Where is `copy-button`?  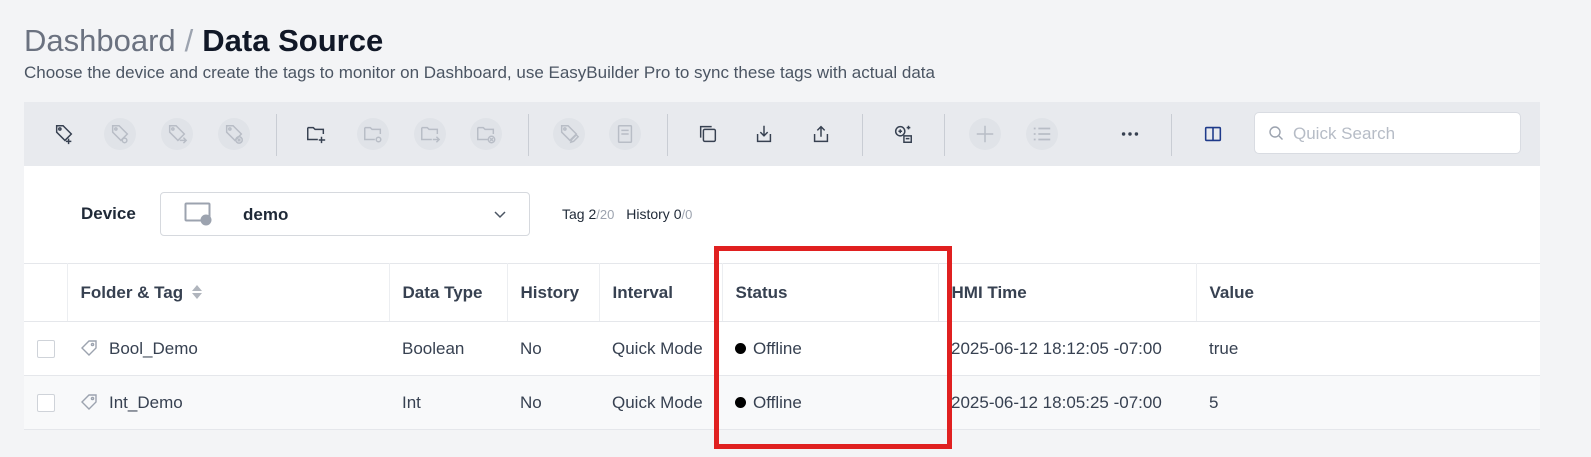 copy-button is located at coordinates (708, 134).